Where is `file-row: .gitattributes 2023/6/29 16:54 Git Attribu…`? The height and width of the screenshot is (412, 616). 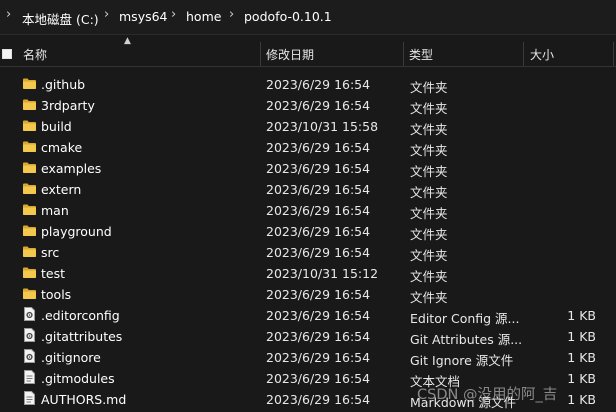
file-row: .gitattributes 2023/6/29 16:54 Git Attribu… is located at coordinates (308, 336).